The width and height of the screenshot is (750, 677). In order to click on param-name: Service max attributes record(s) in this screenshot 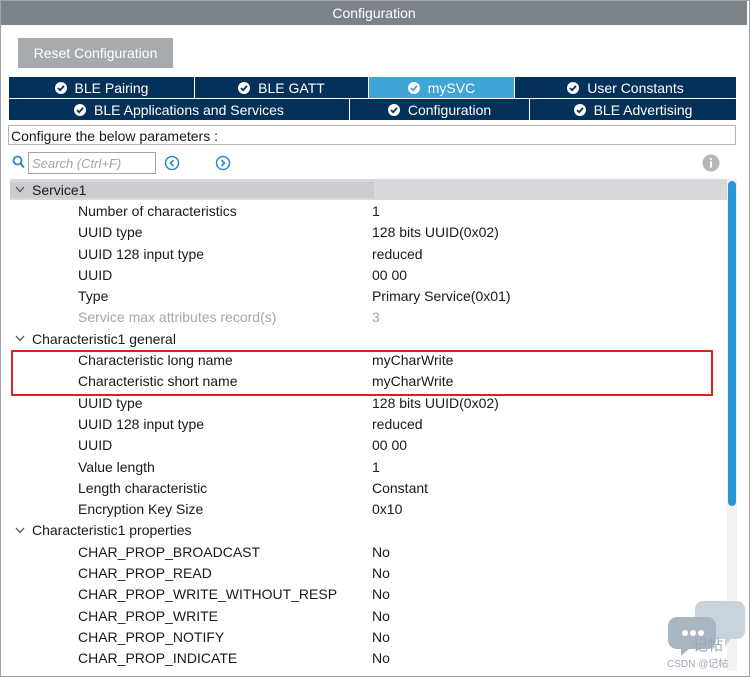, I will do `click(177, 317)`.